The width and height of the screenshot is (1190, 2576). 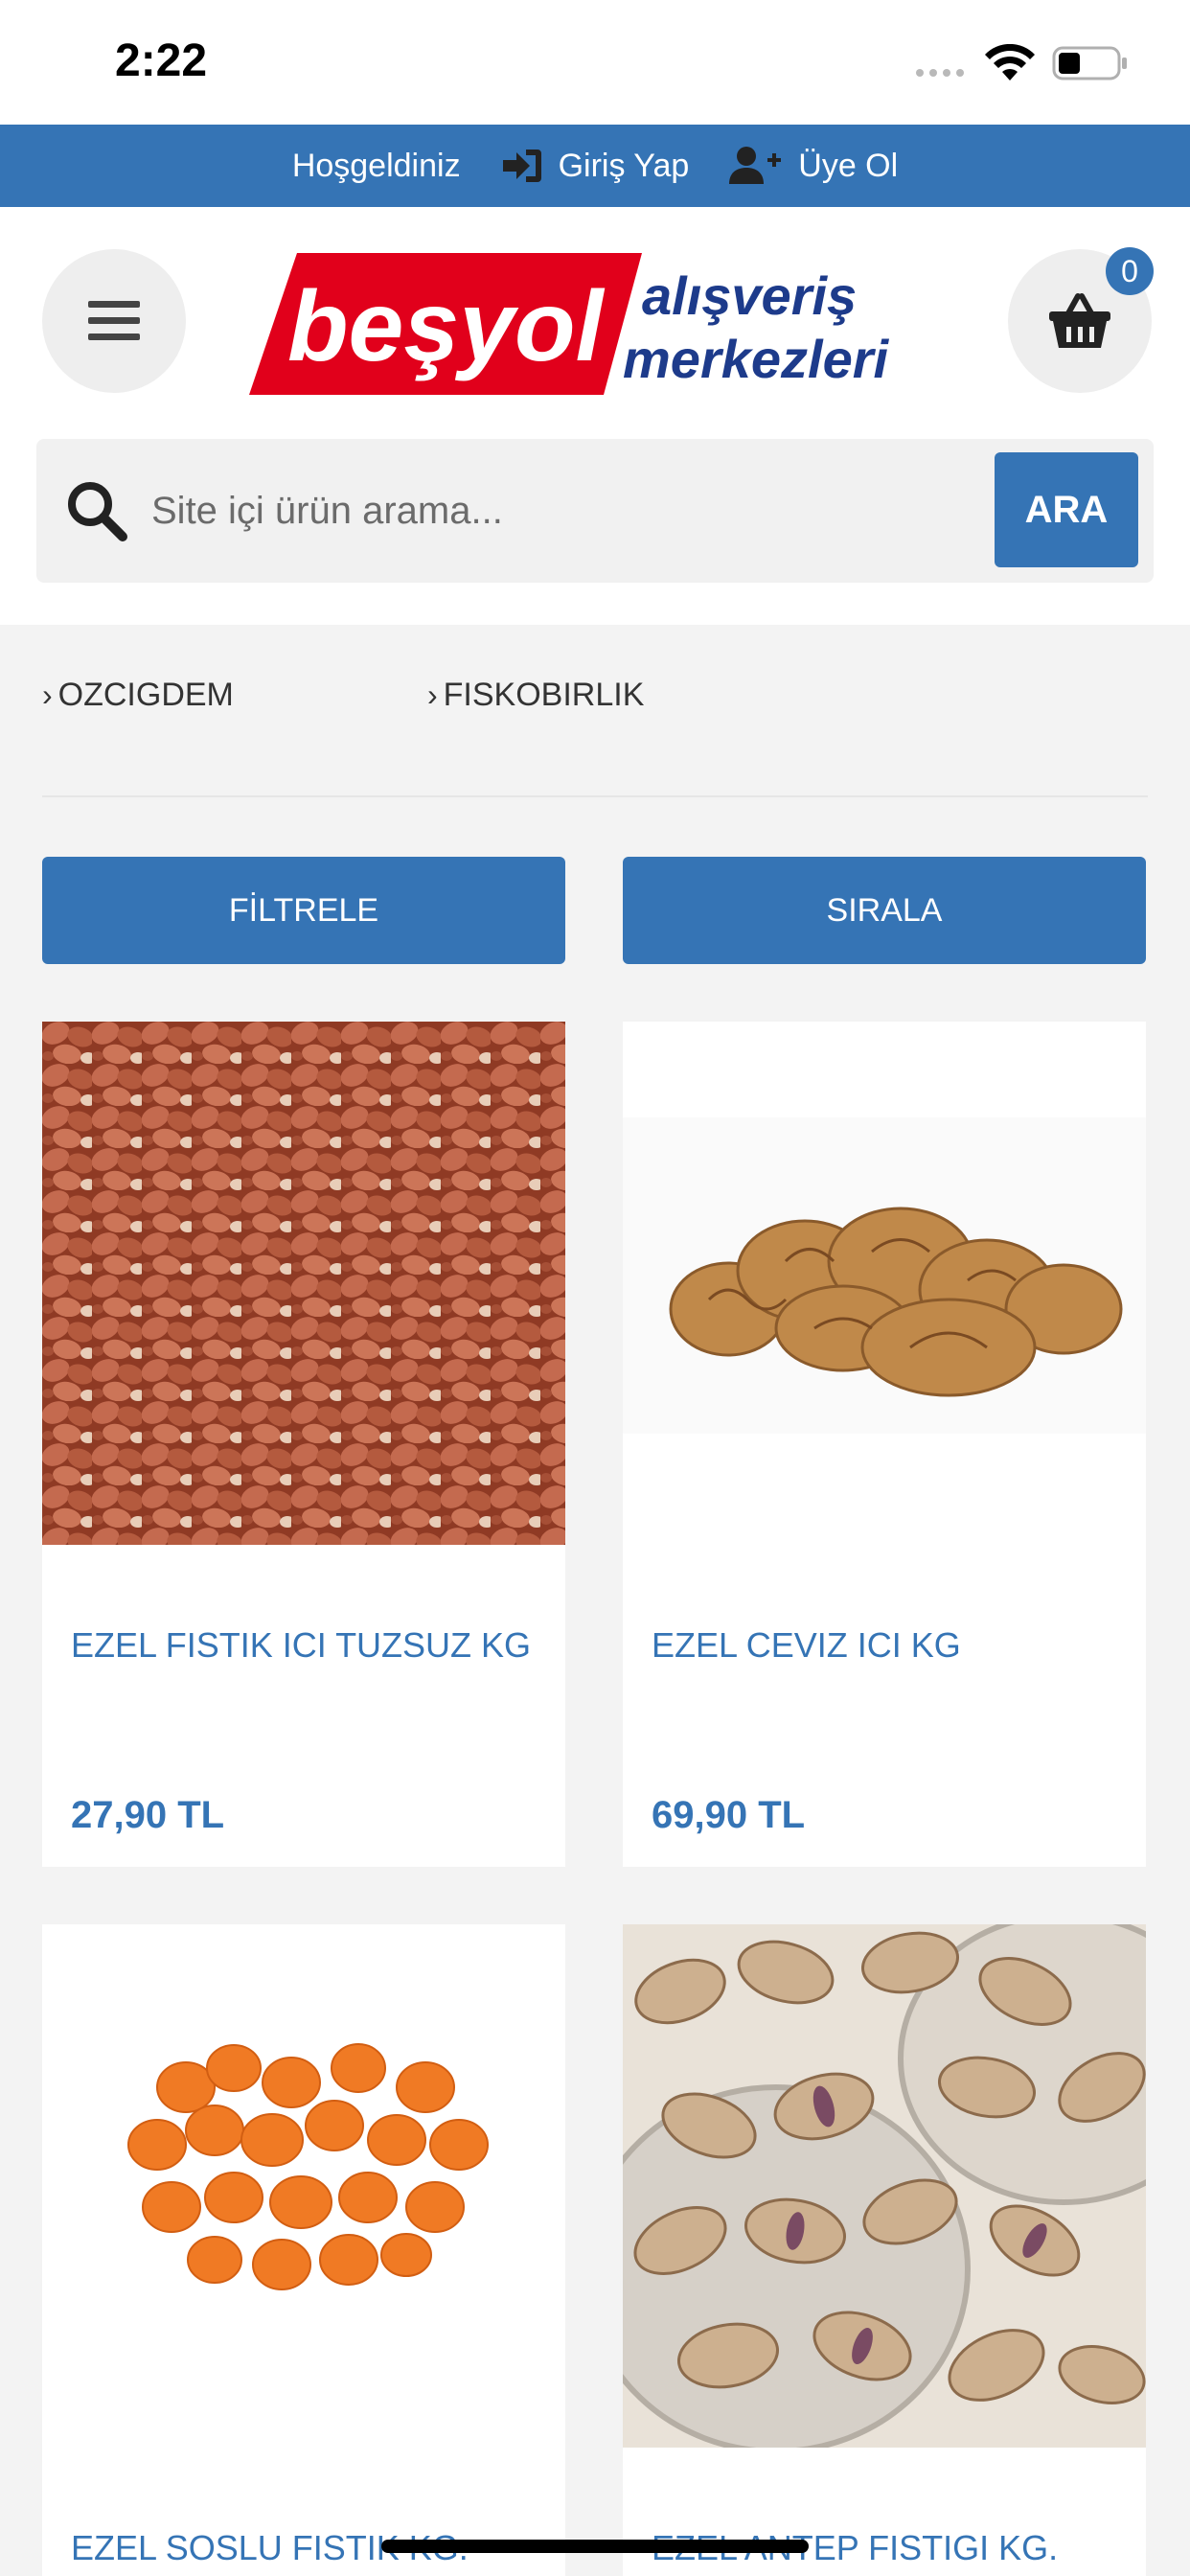 What do you see at coordinates (301, 1645) in the screenshot?
I see `product-title: EZEL FISTIK ICI TUZSUZ KG` at bounding box center [301, 1645].